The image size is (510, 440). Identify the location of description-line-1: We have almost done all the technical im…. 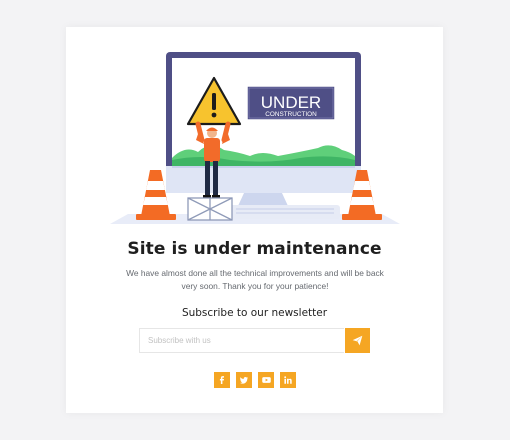
(255, 273).